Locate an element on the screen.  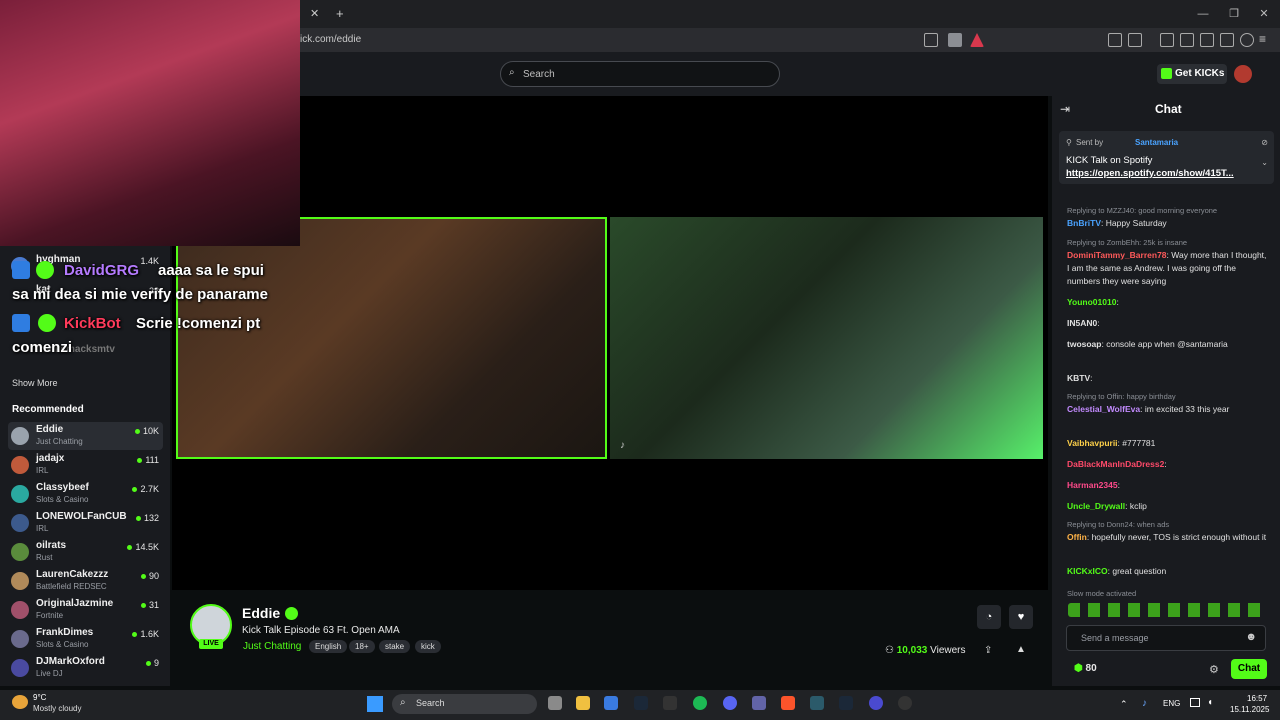
emote-bar is located at coordinates (1168, 610).